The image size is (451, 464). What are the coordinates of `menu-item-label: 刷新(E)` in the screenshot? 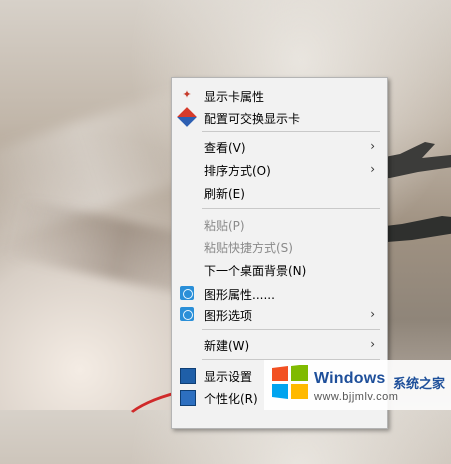 It's located at (224, 194).